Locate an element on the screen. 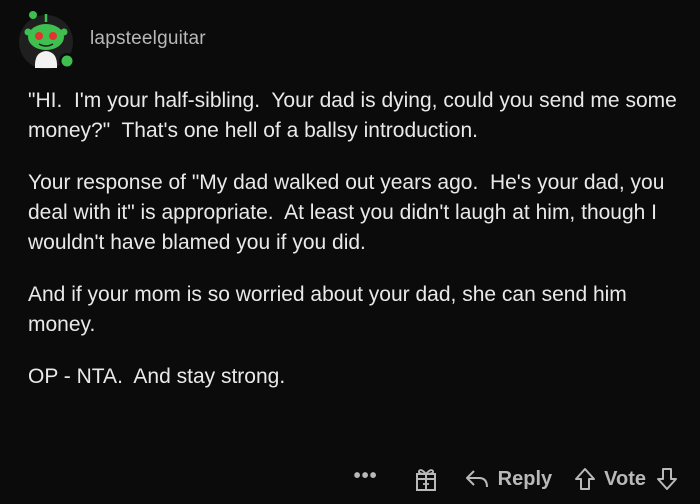  more-options-button: ••• is located at coordinates (366, 476).